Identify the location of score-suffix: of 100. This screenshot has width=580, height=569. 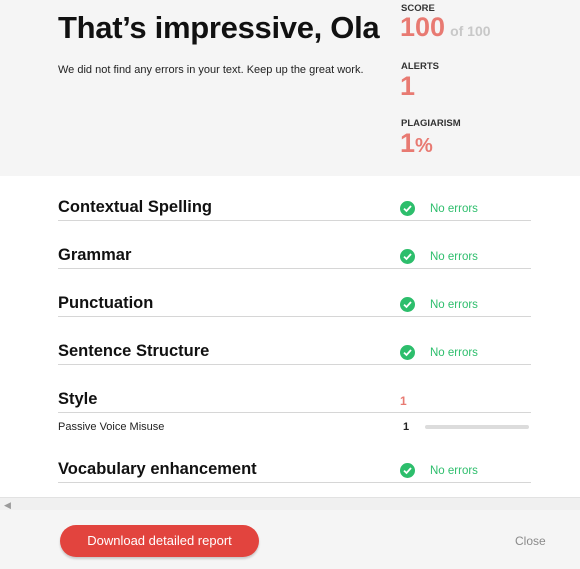
(470, 31).